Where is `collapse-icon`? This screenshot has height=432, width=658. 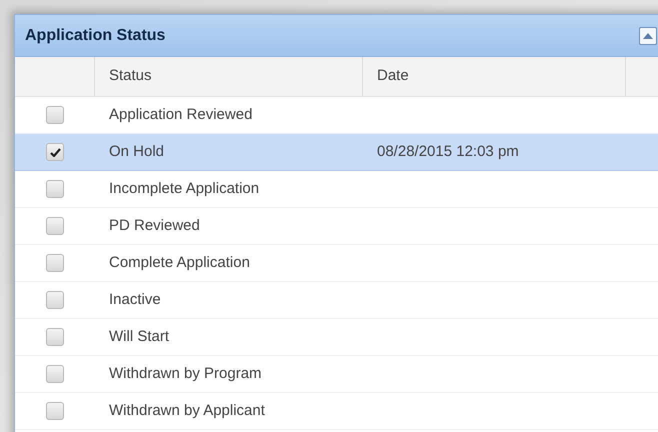 collapse-icon is located at coordinates (648, 35).